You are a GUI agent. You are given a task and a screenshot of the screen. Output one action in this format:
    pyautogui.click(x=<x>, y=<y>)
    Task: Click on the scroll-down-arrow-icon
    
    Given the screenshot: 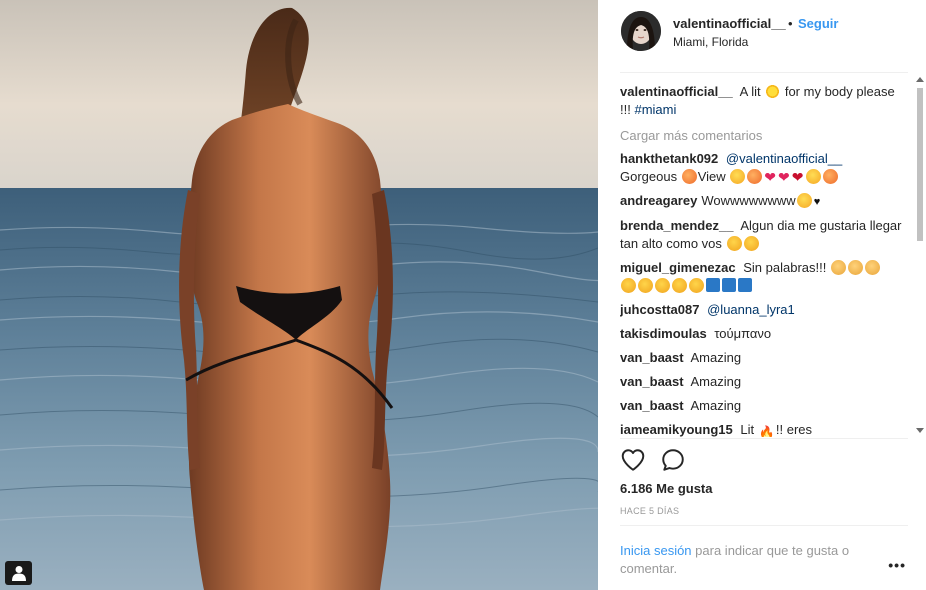 What is the action you would take?
    pyautogui.click(x=920, y=430)
    